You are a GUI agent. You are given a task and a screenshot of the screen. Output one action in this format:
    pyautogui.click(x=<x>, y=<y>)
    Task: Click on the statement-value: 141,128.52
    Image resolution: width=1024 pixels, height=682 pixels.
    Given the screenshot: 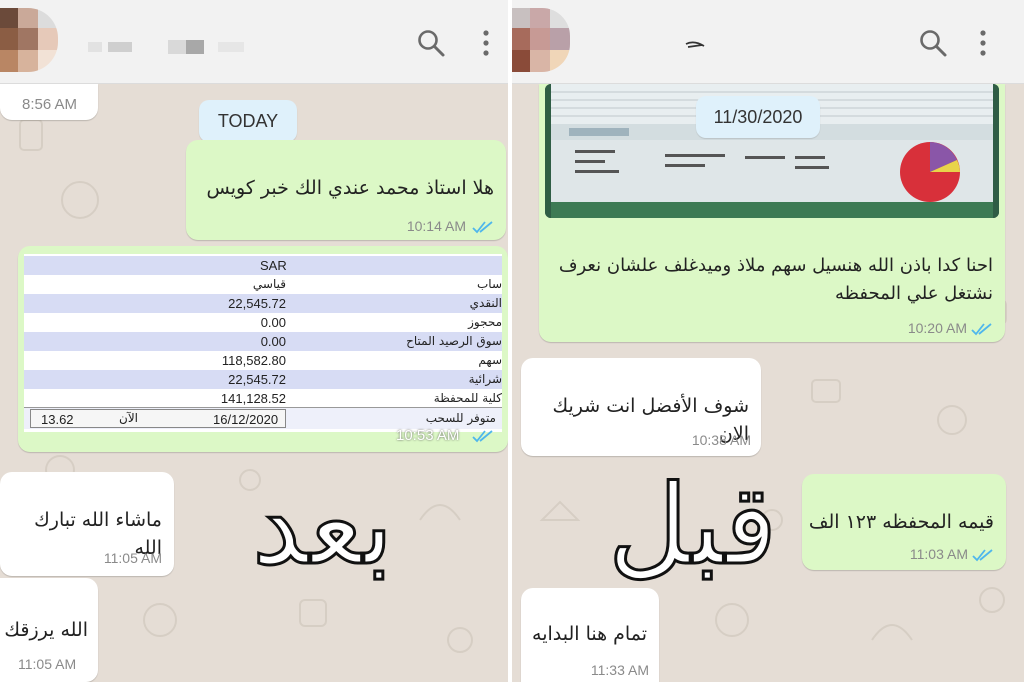 What is the action you would take?
    pyautogui.click(x=253, y=398)
    